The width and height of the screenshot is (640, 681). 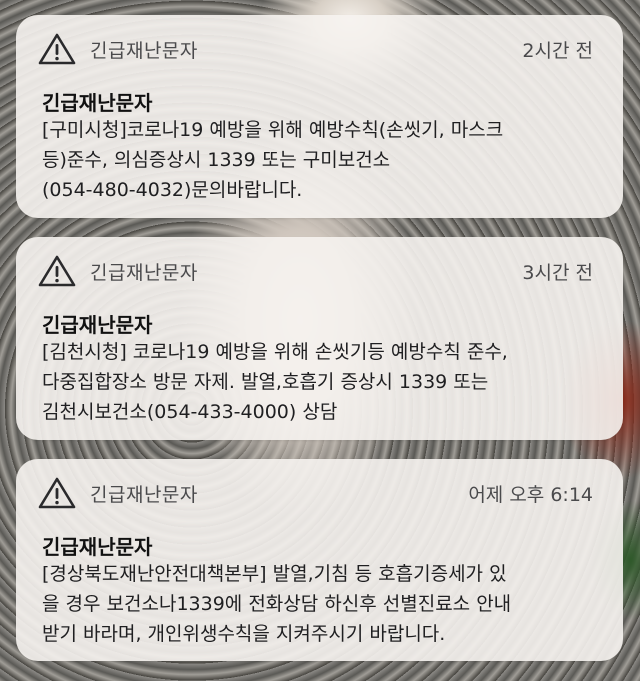 I want to click on notification-header: 긴급재난문자 어제 오후 6:14, so click(x=315, y=493).